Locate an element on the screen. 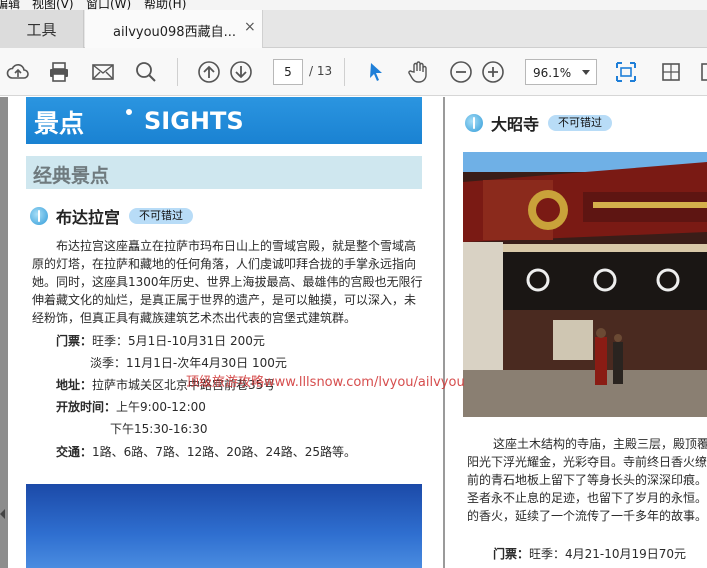 The height and width of the screenshot is (568, 707). menu-edit: 编辑 is located at coordinates (10, 5).